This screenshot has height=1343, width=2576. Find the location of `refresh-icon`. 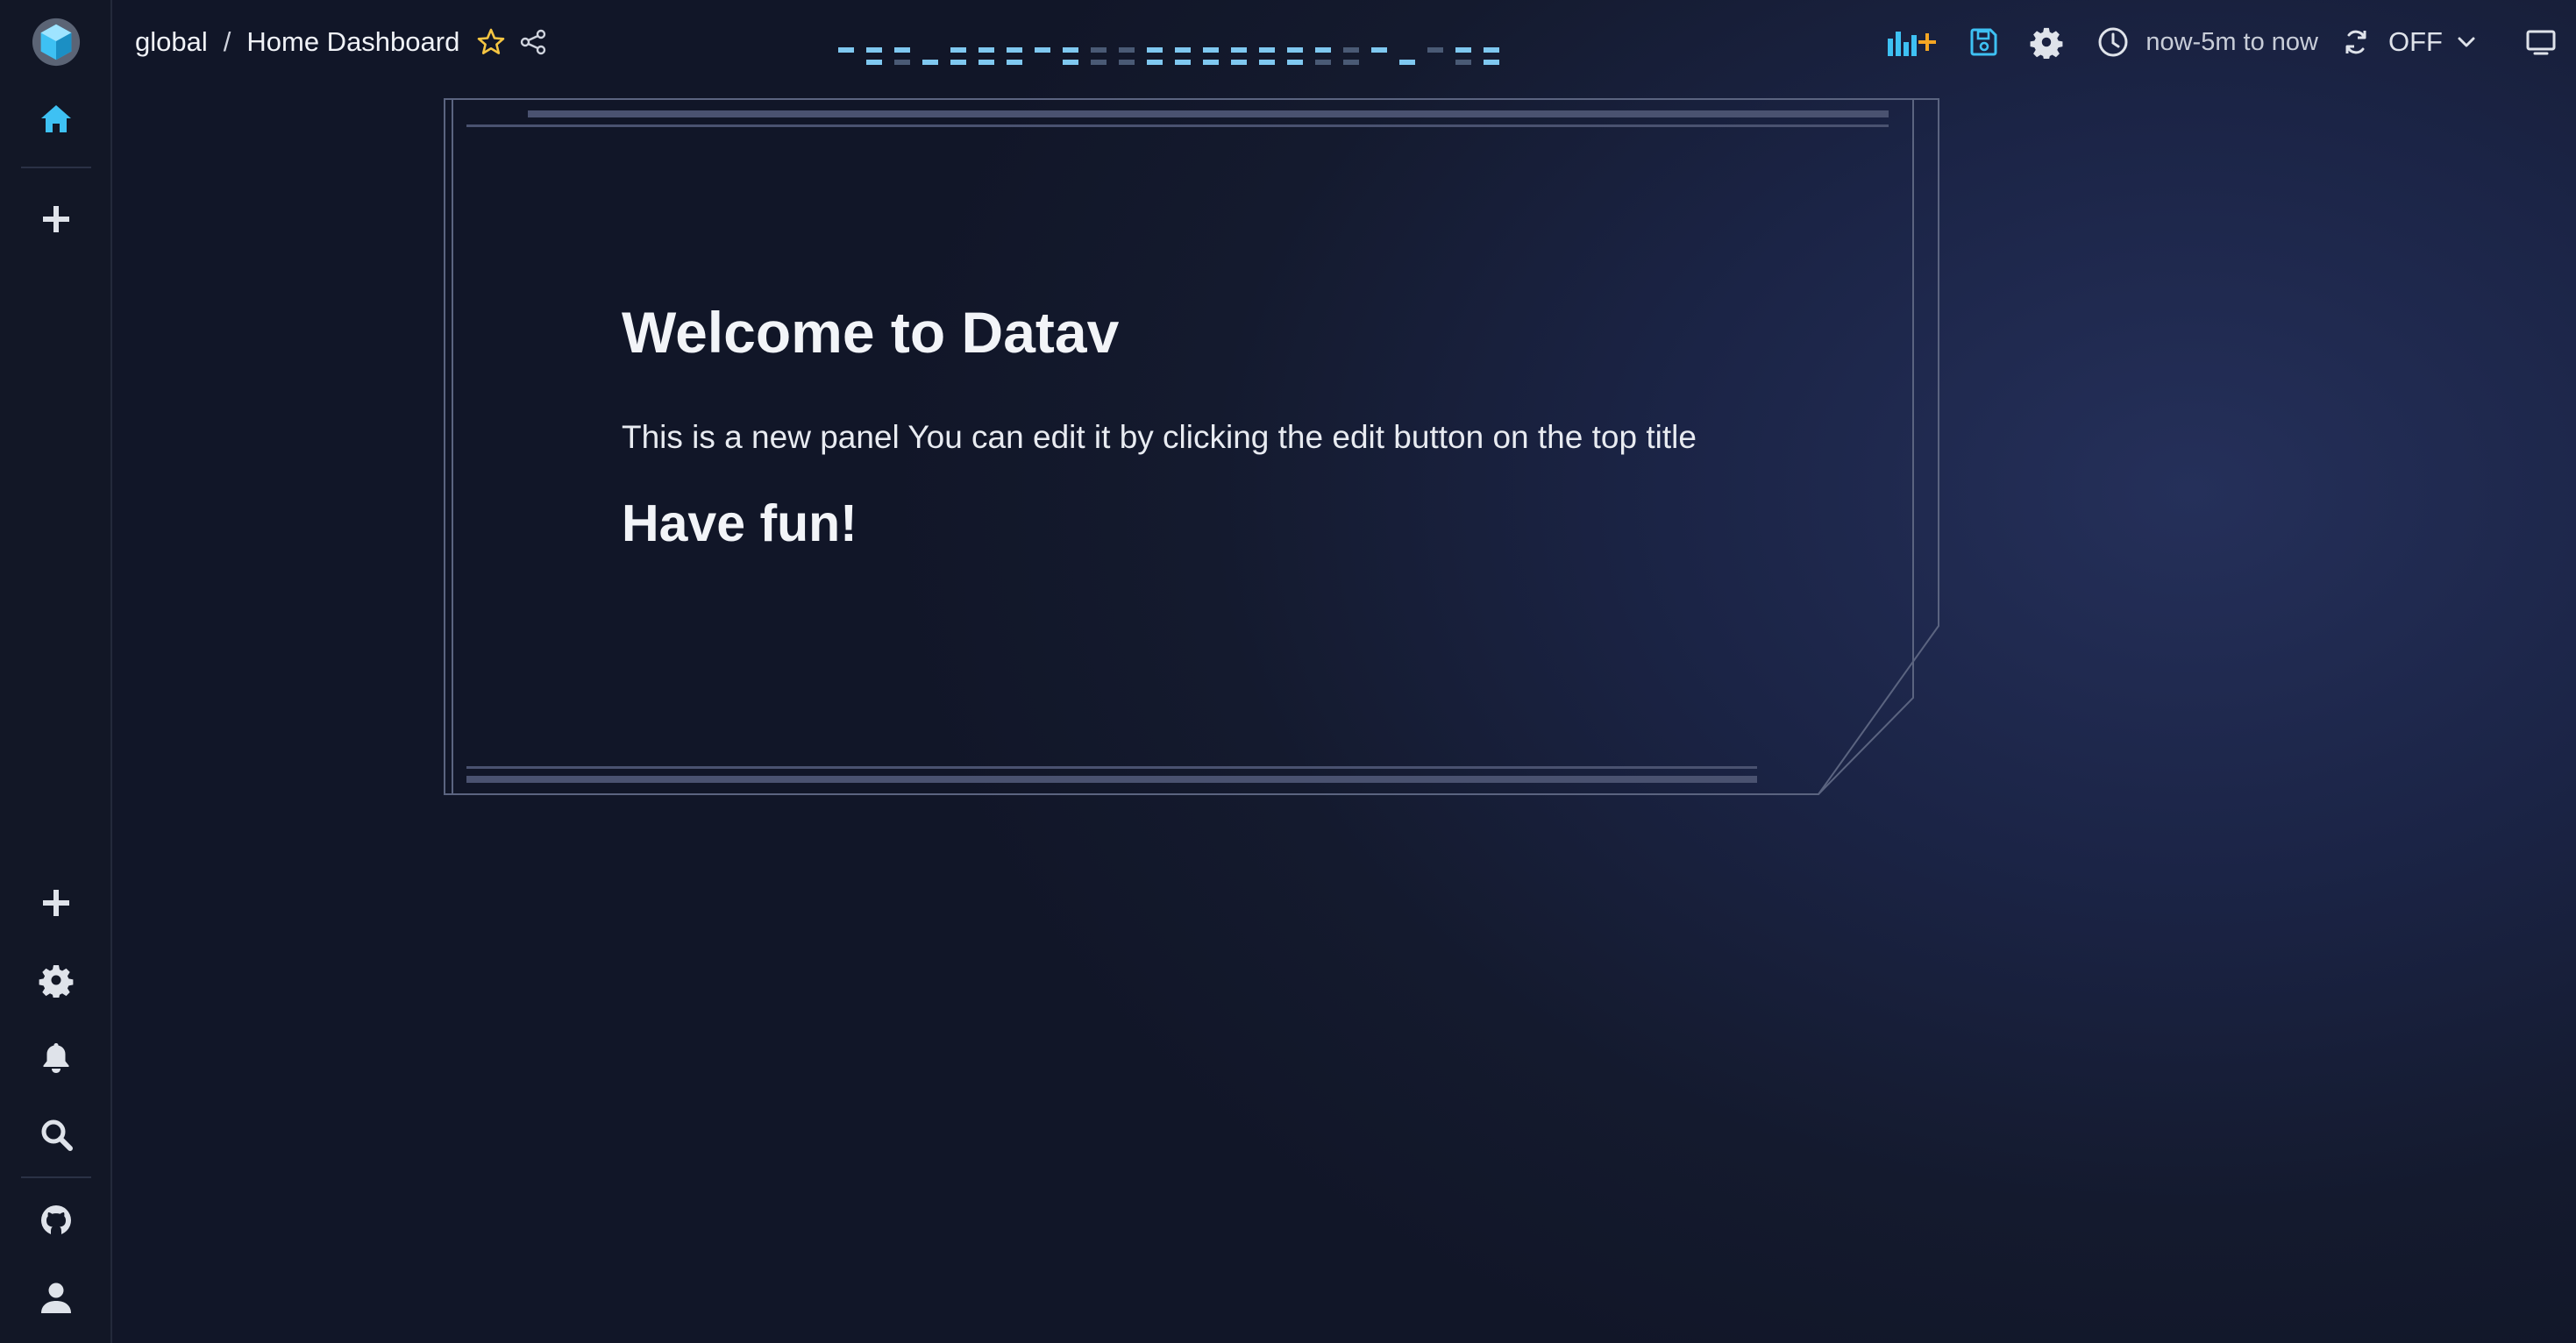

refresh-icon is located at coordinates (2355, 42).